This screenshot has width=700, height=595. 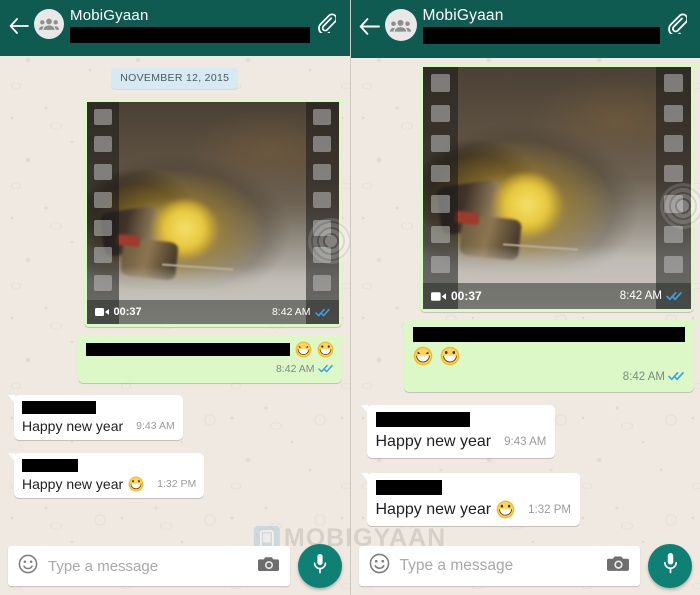 I want to click on date-divider-label: NOVEMBER 12, 2015, so click(x=175, y=78).